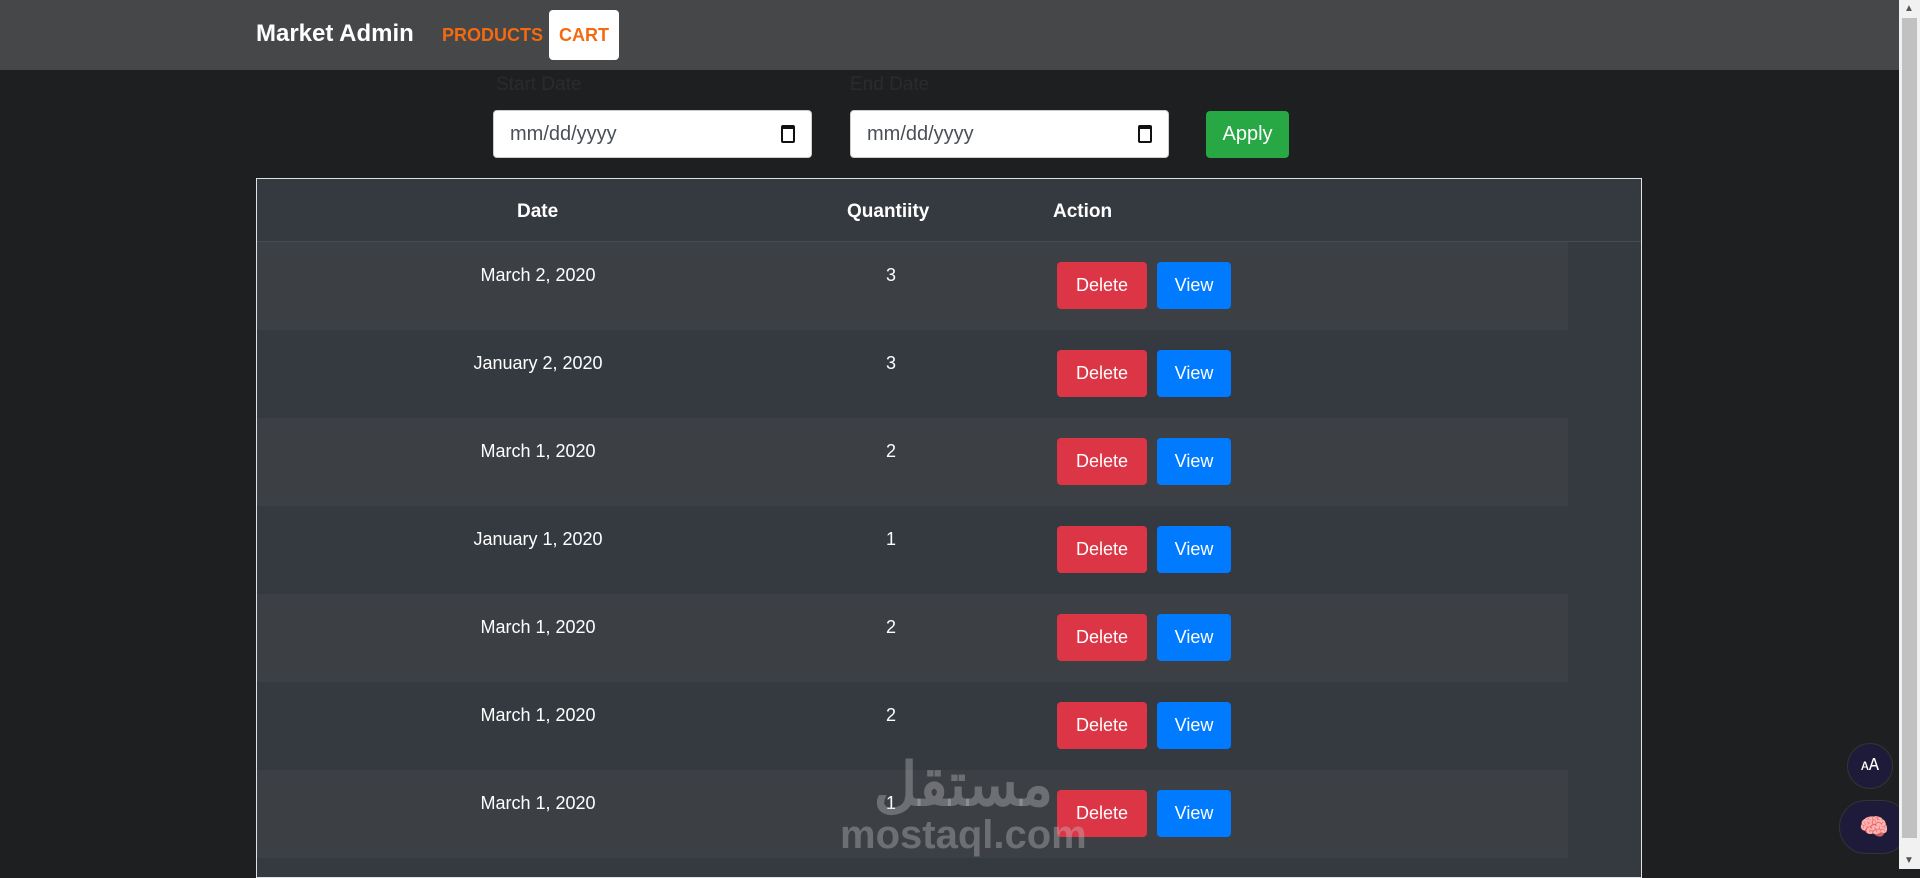 Image resolution: width=1920 pixels, height=878 pixels. What do you see at coordinates (890, 84) in the screenshot?
I see `end-date-label: End Date` at bounding box center [890, 84].